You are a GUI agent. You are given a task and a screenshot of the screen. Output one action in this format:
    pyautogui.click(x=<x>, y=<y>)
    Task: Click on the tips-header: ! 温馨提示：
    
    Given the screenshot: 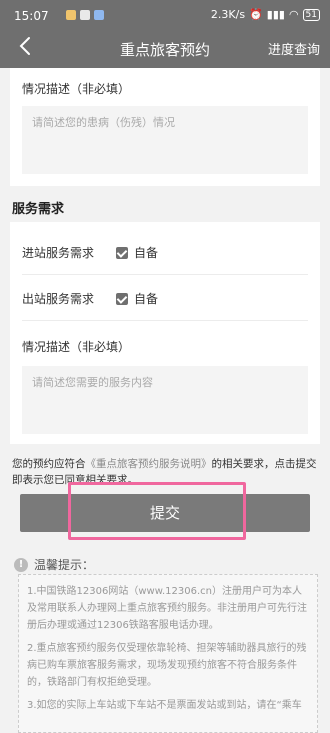 What is the action you would take?
    pyautogui.click(x=54, y=564)
    